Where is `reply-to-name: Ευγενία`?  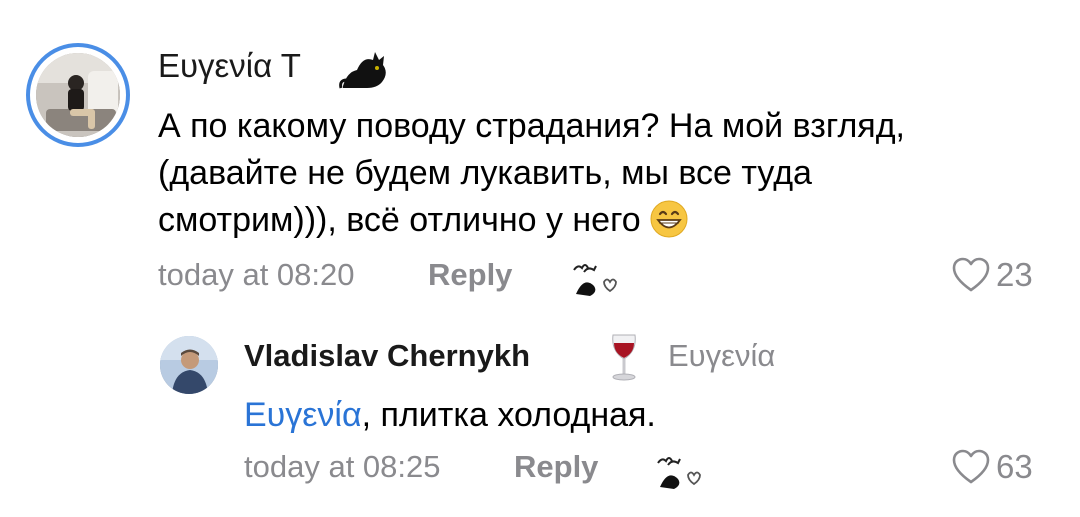
reply-to-name: Ευγενία is located at coordinates (721, 356).